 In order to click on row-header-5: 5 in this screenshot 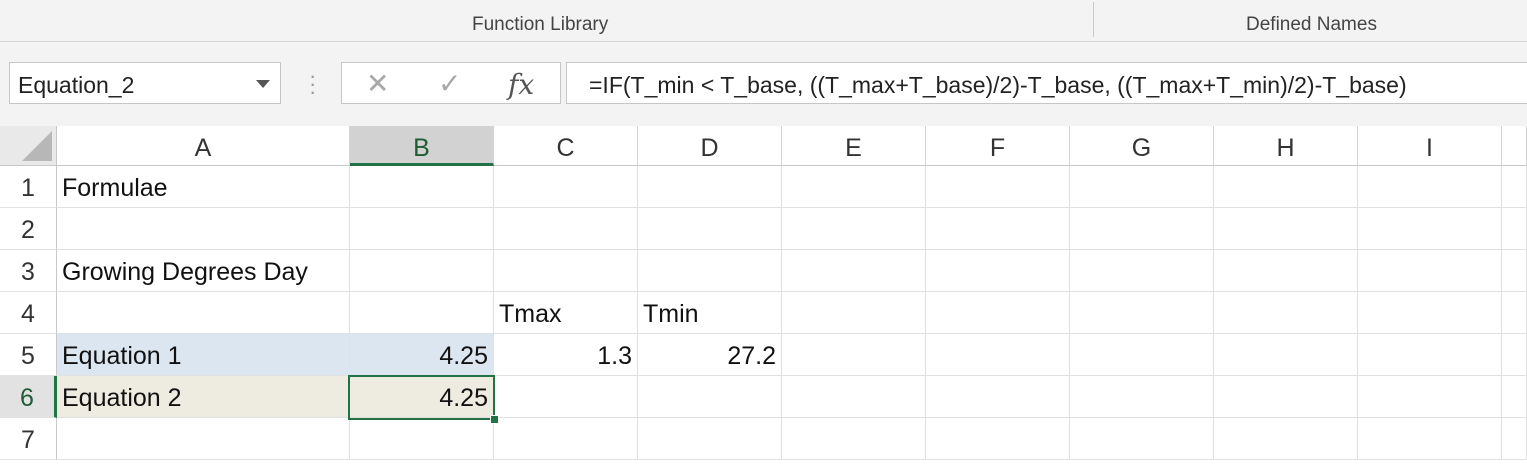, I will do `click(28, 355)`.